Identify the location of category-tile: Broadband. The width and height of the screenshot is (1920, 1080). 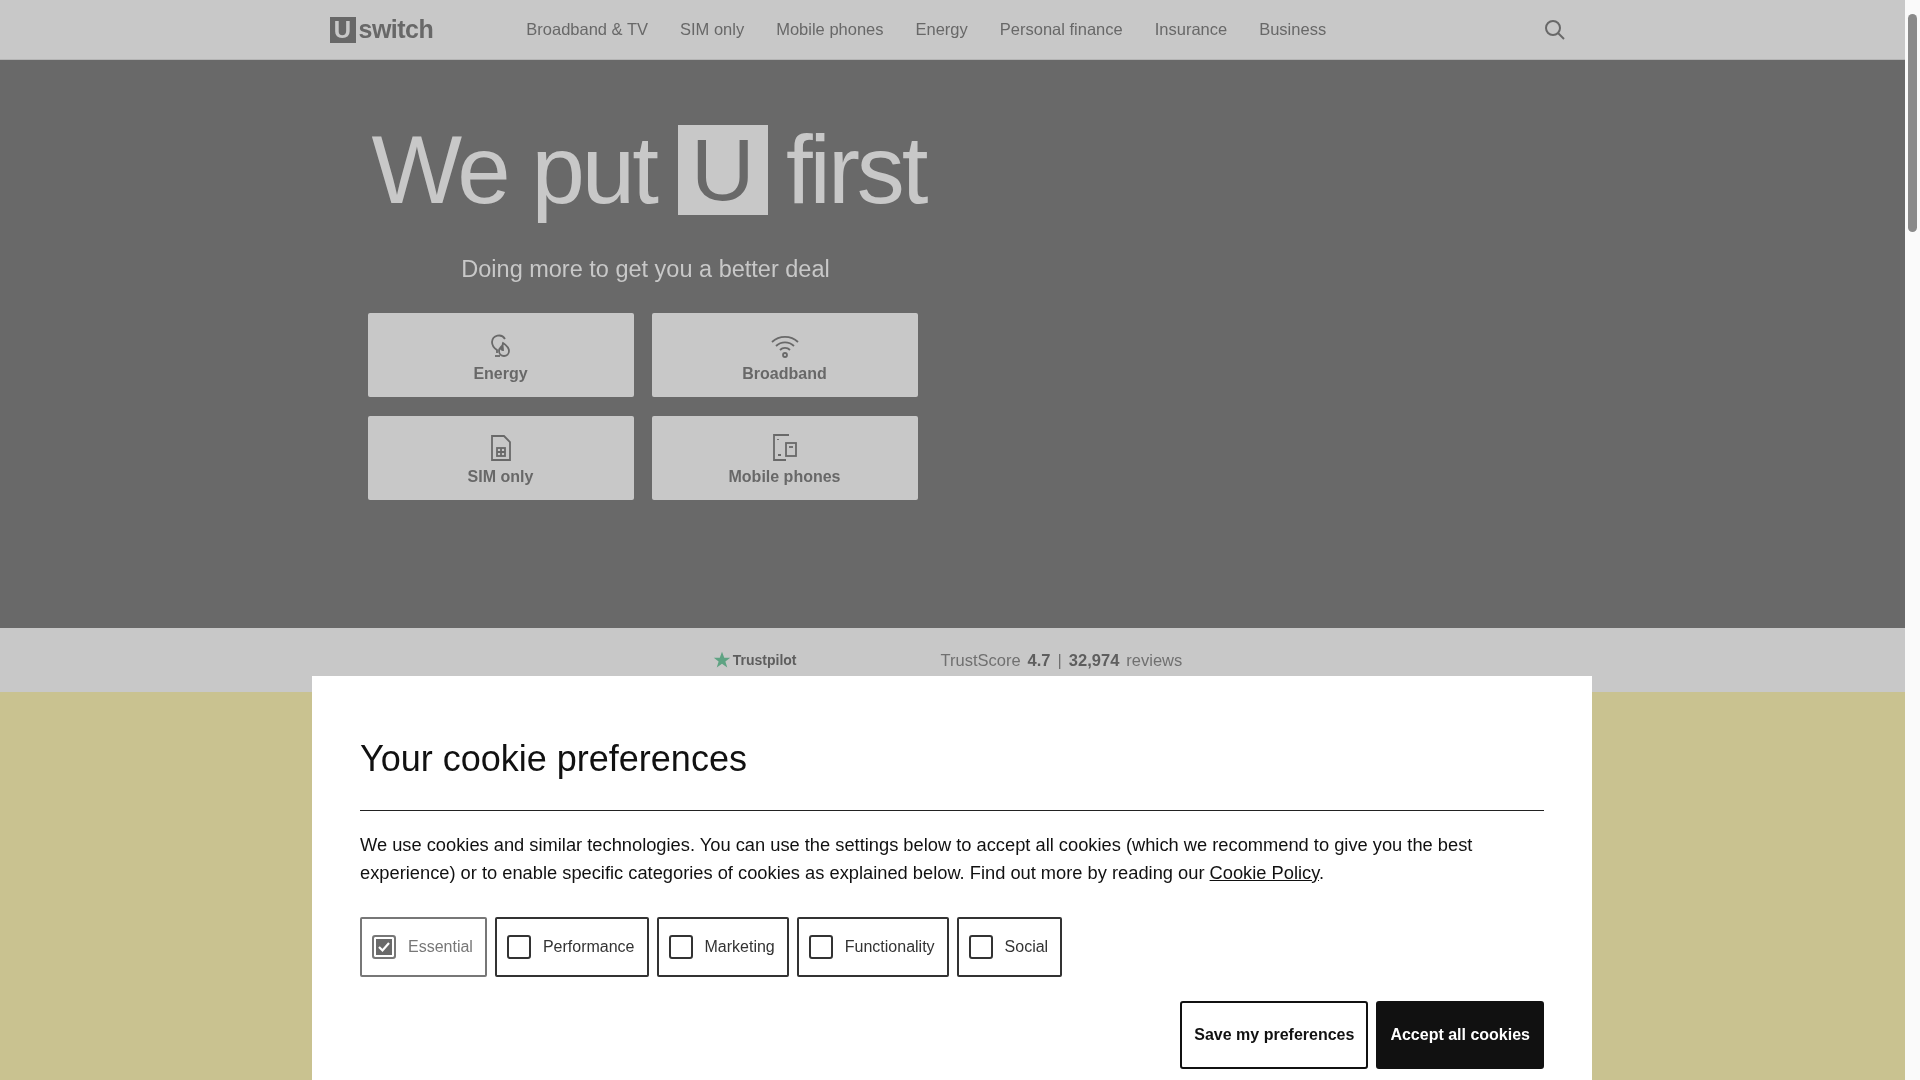
(784, 355).